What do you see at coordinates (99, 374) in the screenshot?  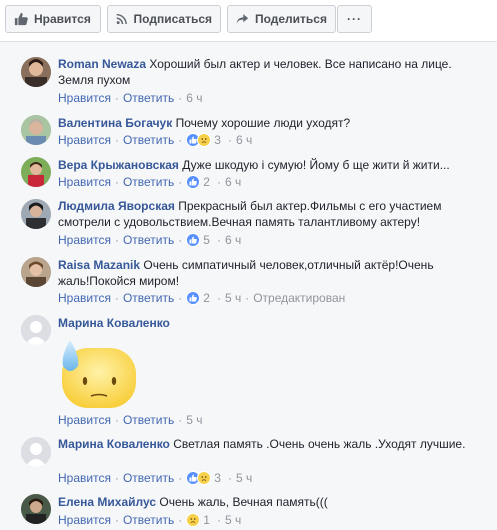 I see `sweat-emoji-sticker-icon` at bounding box center [99, 374].